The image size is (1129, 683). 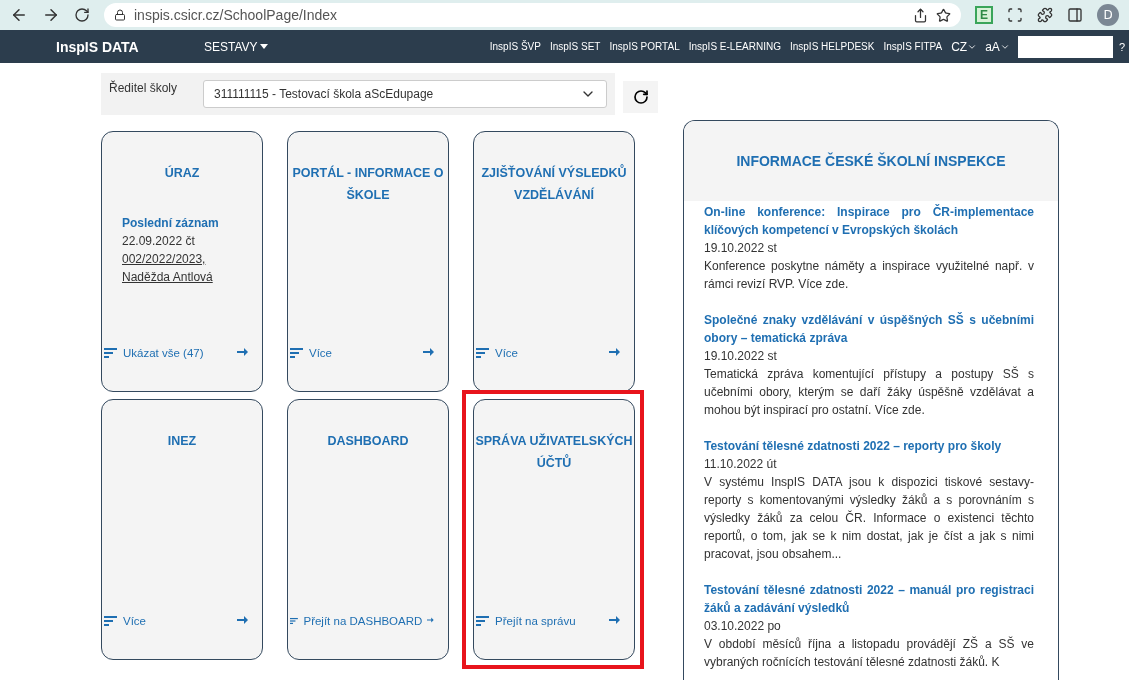 What do you see at coordinates (741, 464) in the screenshot?
I see `news-date: 11.10.2022 út` at bounding box center [741, 464].